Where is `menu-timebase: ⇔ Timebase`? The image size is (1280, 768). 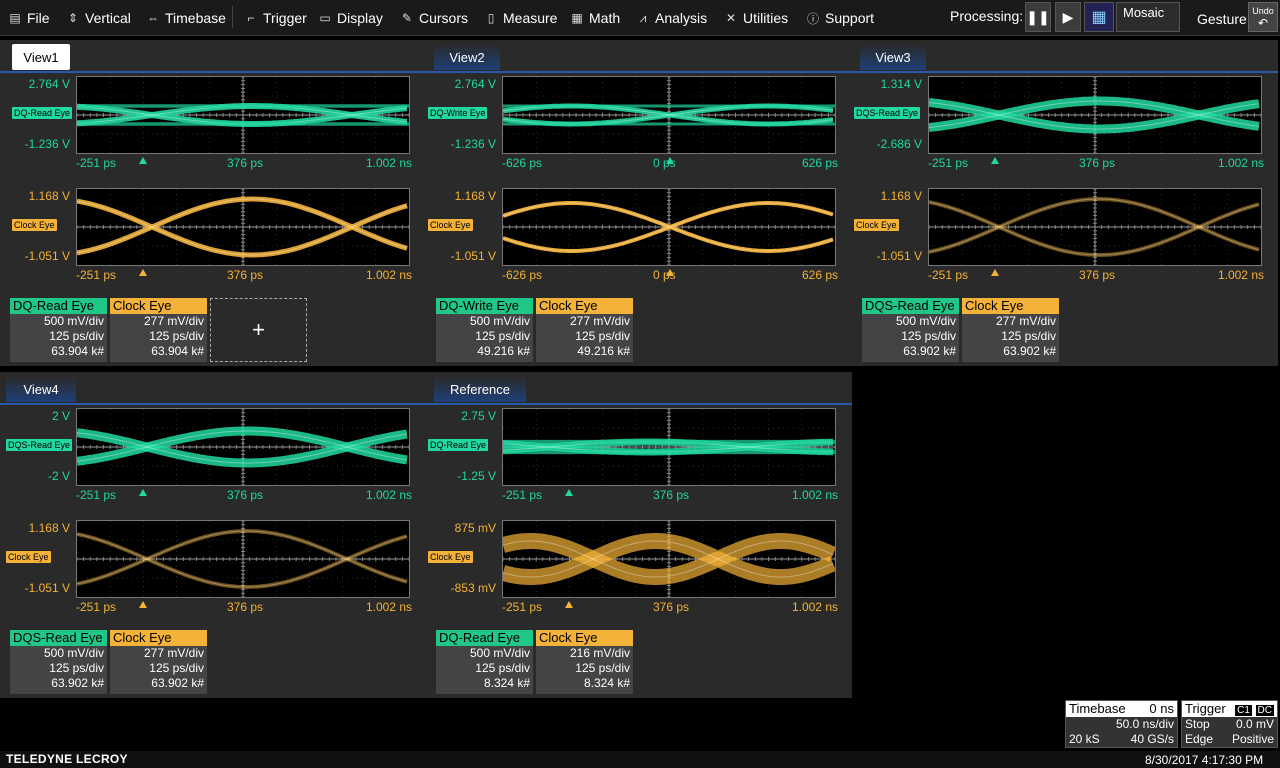
menu-timebase: ⇔ Timebase is located at coordinates (186, 18).